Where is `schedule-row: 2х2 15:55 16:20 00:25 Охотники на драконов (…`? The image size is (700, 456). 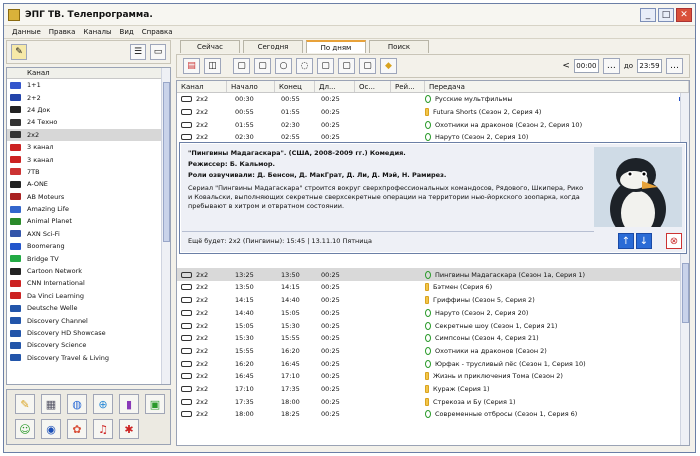
schedule-row: 2х2 15:55 16:20 00:25 Охотники на драконов (… is located at coordinates (433, 351).